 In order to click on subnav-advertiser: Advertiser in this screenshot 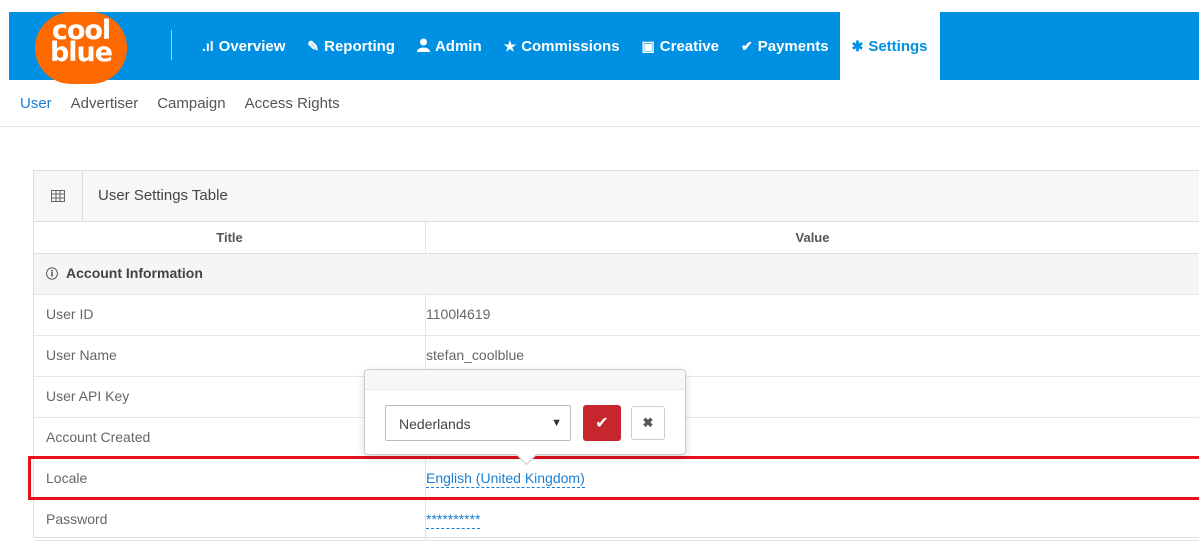, I will do `click(105, 103)`.